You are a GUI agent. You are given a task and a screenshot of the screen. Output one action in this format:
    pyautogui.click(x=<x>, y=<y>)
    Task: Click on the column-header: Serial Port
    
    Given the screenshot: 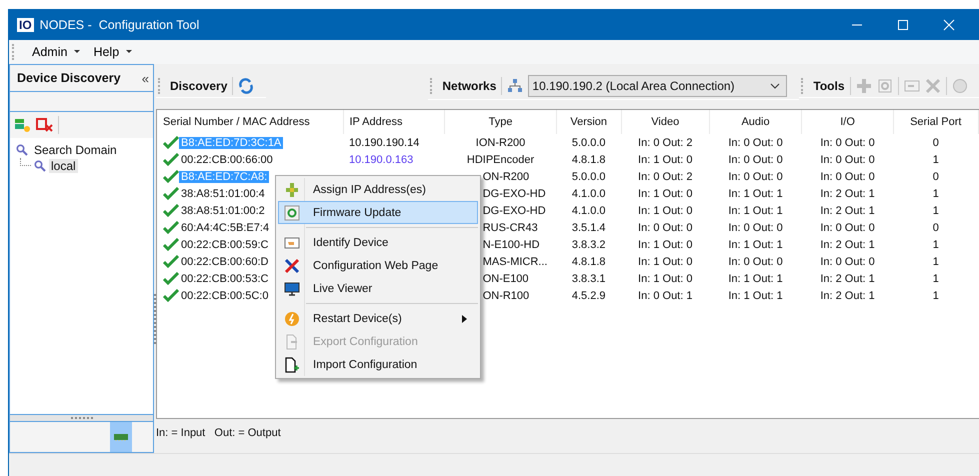 What is the action you would take?
    pyautogui.click(x=936, y=122)
    